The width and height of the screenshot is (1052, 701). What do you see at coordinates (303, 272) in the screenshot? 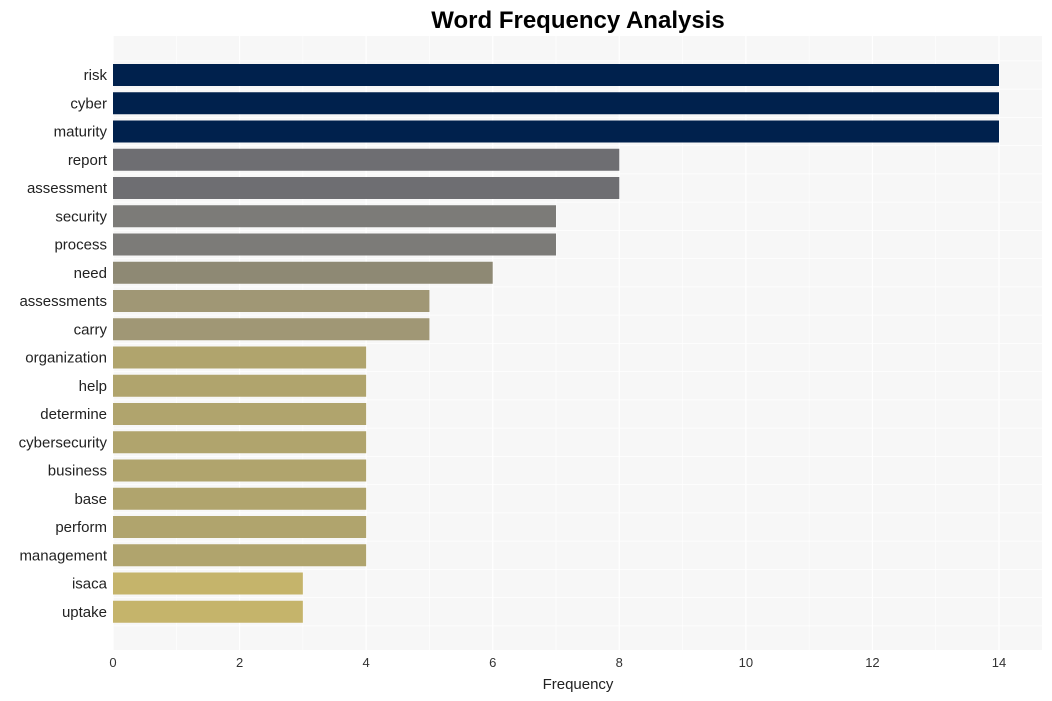
I see `bar-need` at bounding box center [303, 272].